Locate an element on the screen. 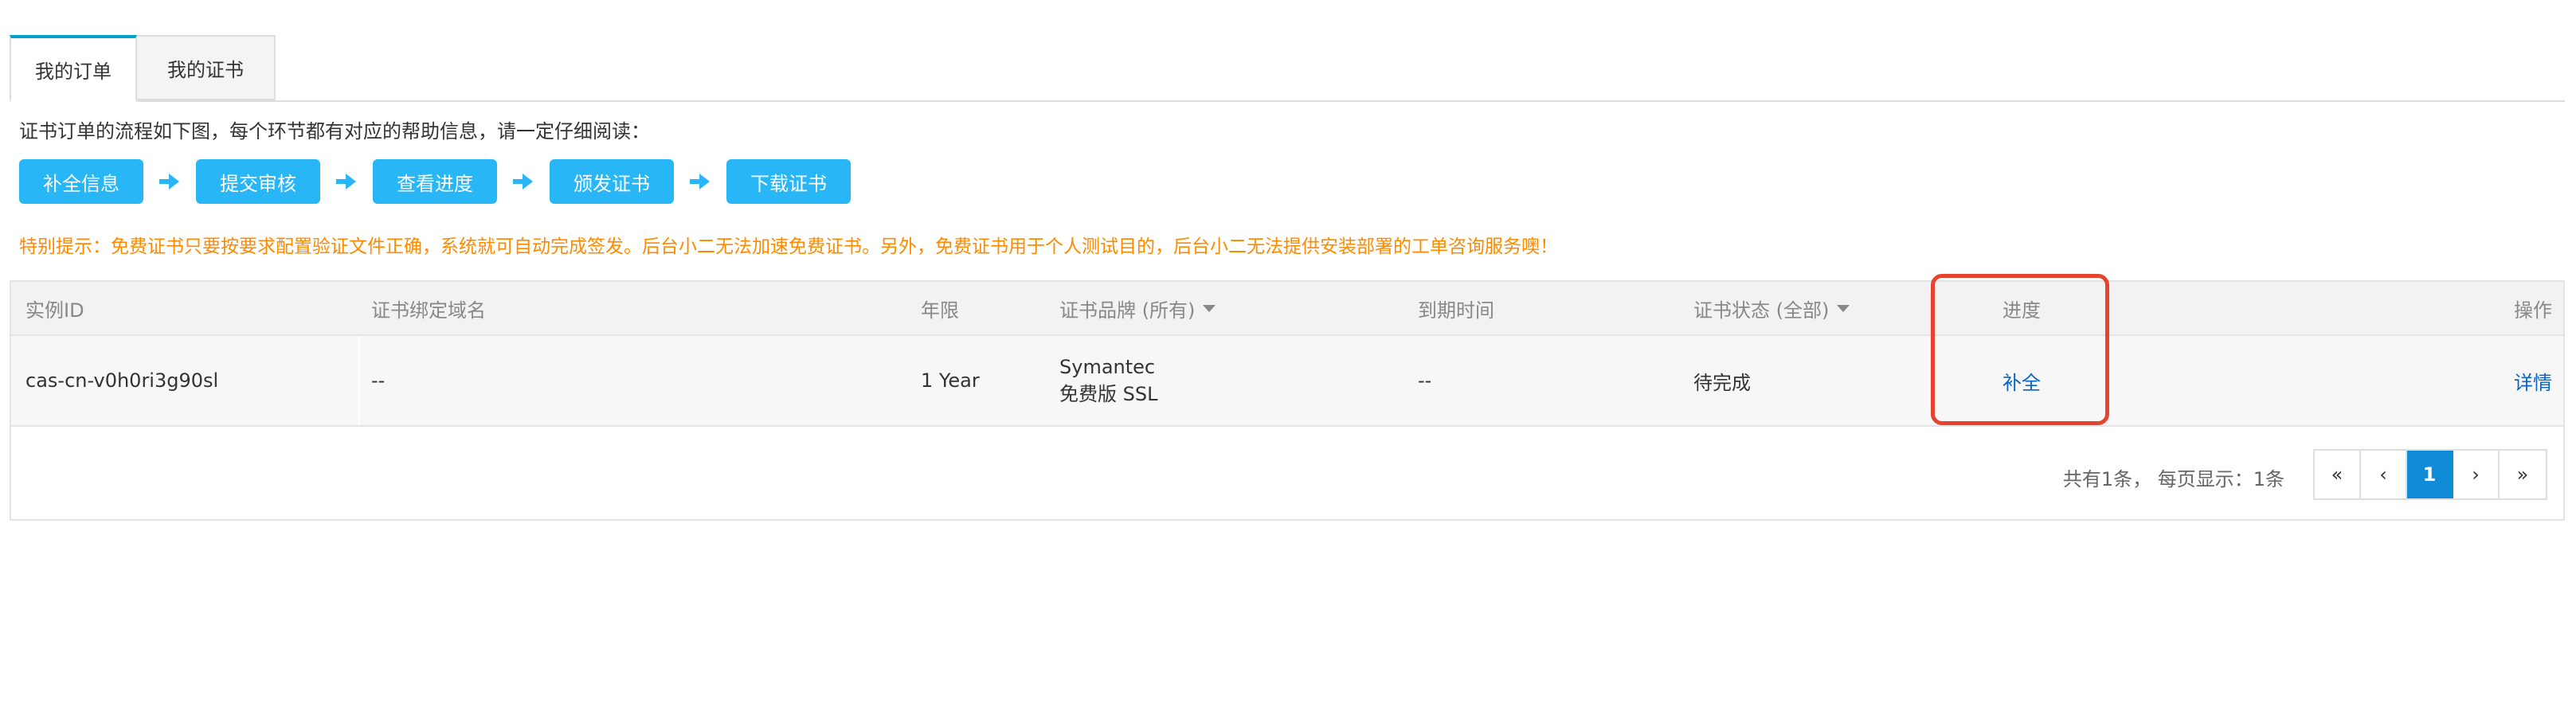 This screenshot has height=707, width=2576. flow-intro-text: 证书订单的流程如下图，每个环节都有对应的帮助信息，请一定仔细阅读： is located at coordinates (334, 131).